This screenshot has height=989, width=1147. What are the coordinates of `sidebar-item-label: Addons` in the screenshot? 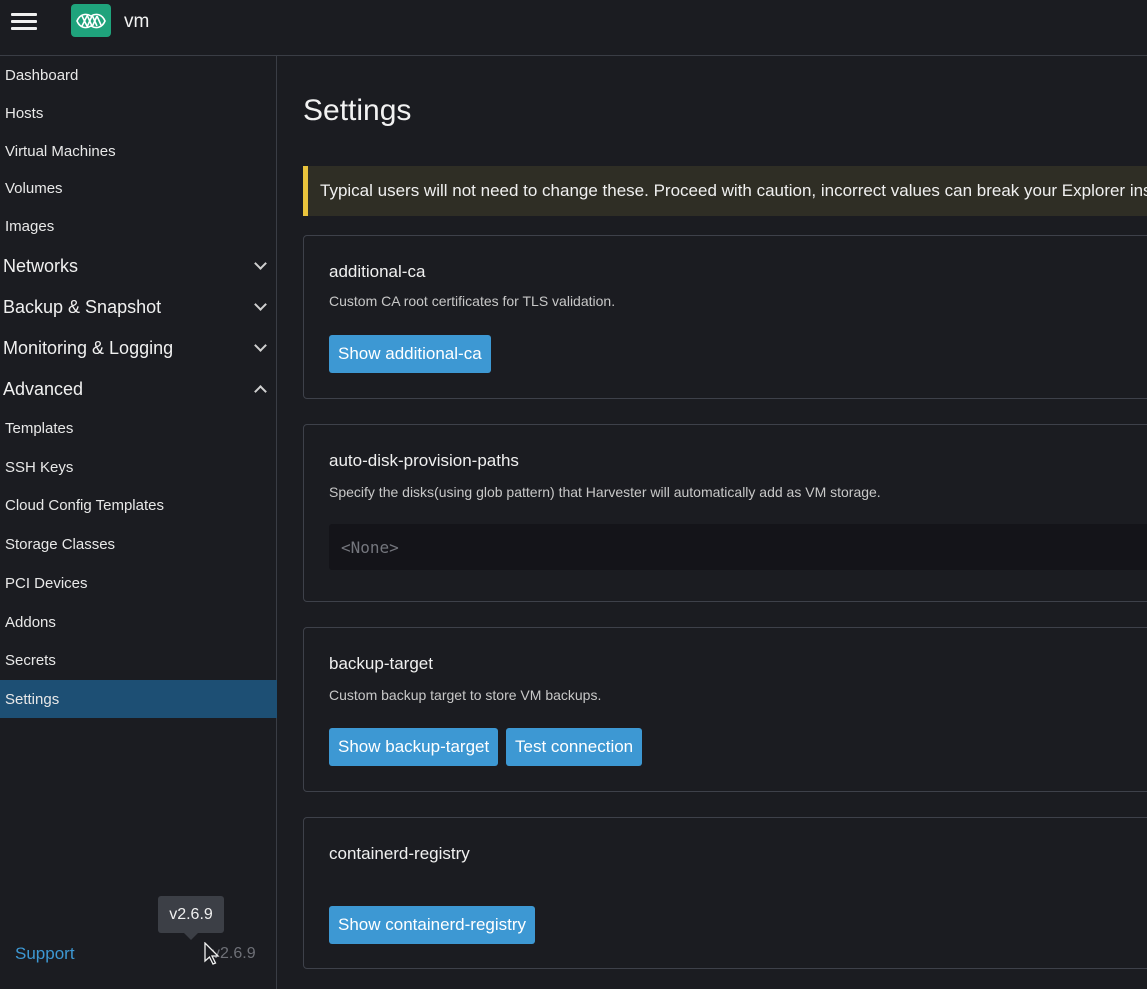 It's located at (30, 622).